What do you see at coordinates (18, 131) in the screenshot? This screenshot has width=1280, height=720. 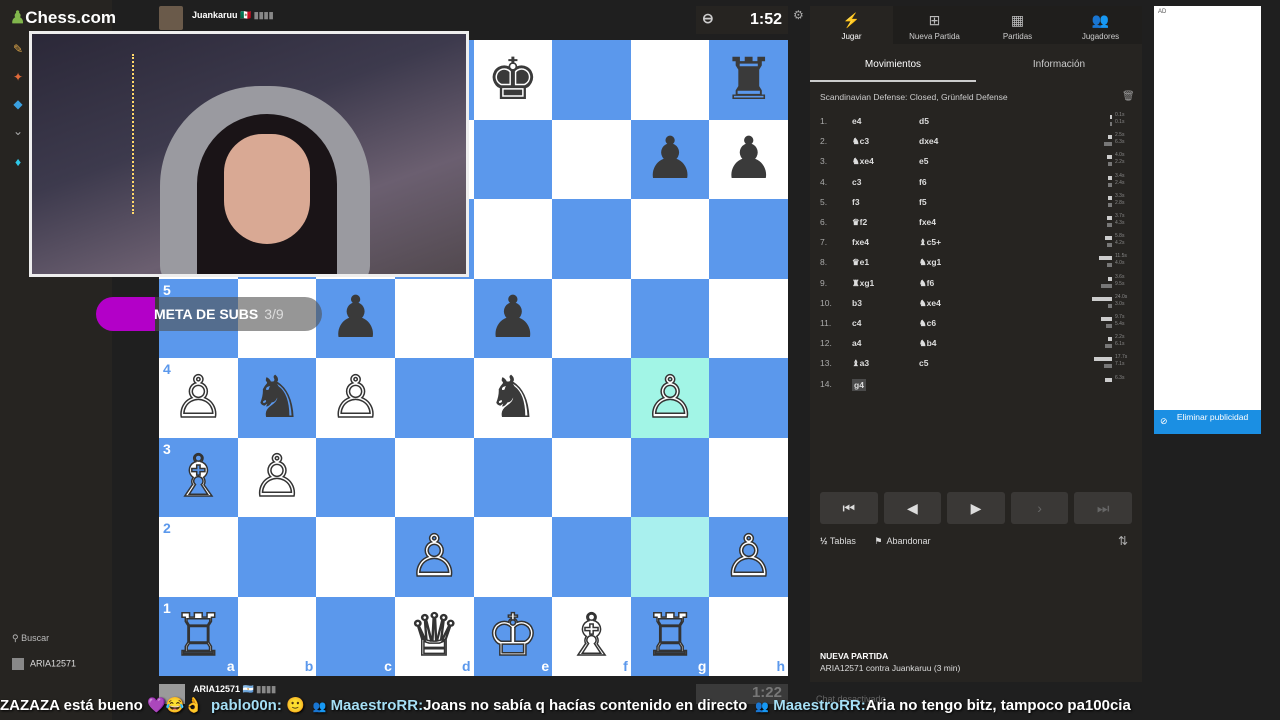 I see `more-chevron-icon: ⌄` at bounding box center [18, 131].